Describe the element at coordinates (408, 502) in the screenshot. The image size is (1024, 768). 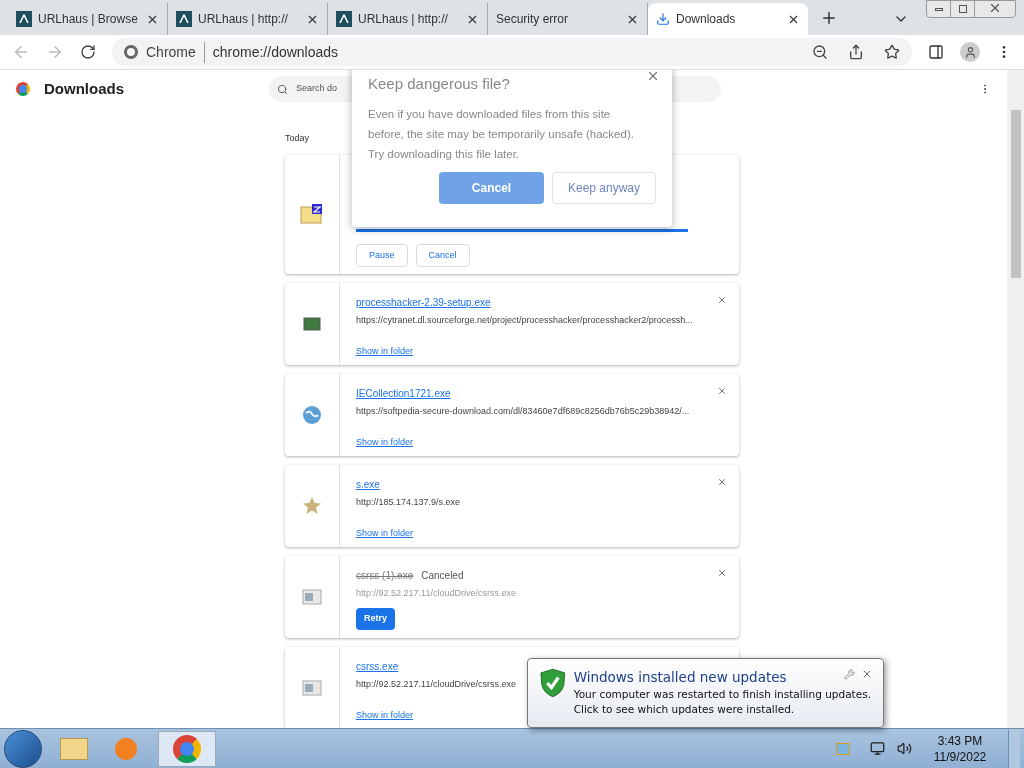
I see `source-url: http://185.174.137.9/s.exe` at that location.